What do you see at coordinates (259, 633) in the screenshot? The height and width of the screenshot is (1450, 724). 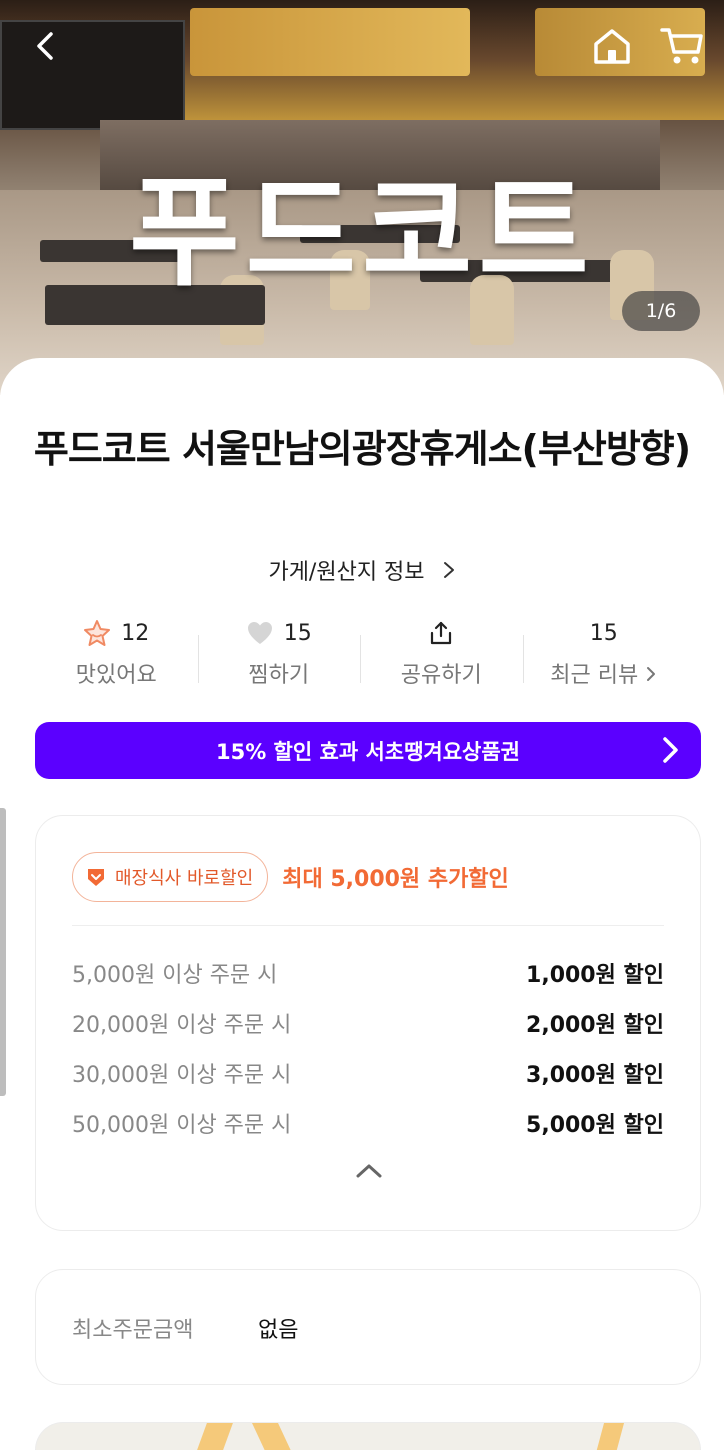 I see `heart-icon` at bounding box center [259, 633].